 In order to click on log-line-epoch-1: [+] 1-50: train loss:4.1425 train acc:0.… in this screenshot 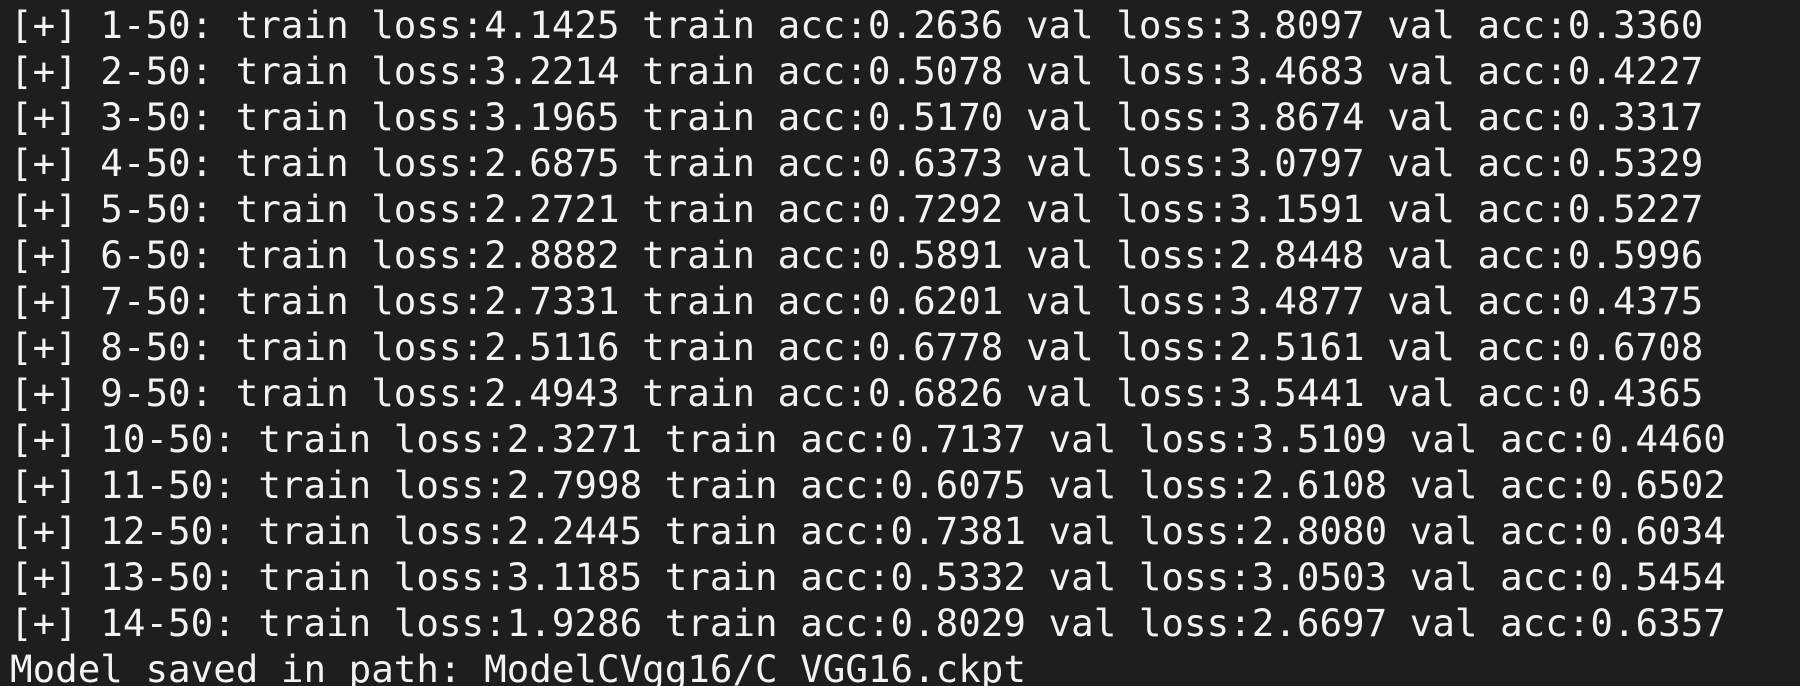, I will do `click(857, 25)`.